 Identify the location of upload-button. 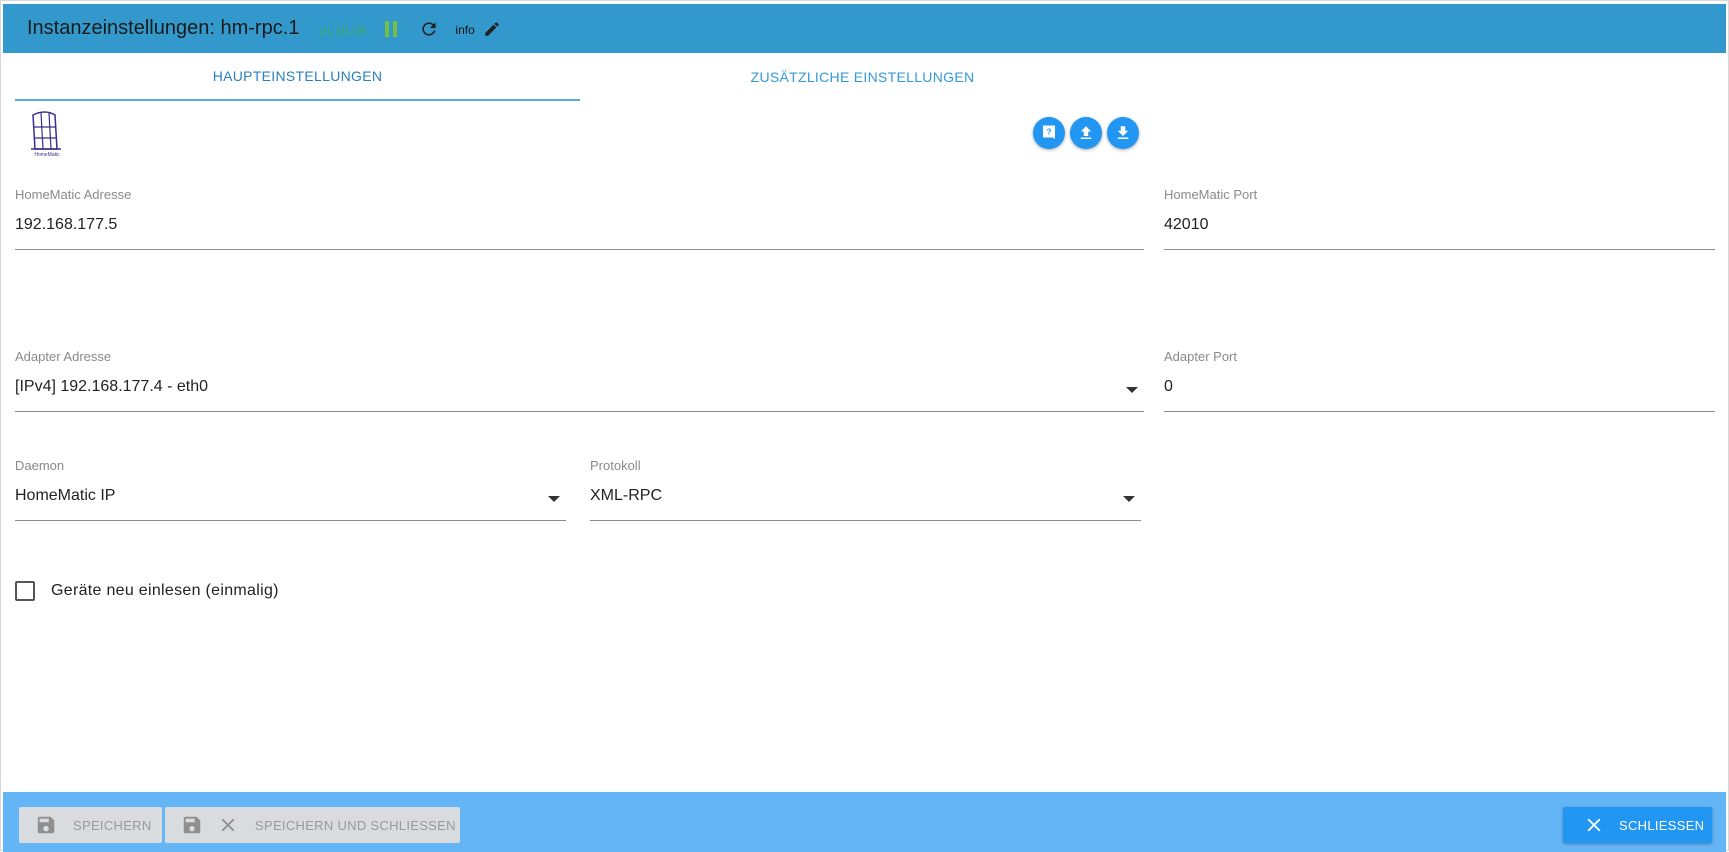
(1086, 133).